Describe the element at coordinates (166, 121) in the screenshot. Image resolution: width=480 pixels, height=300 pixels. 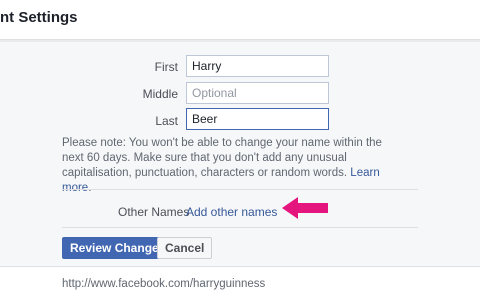
I see `last-name-label: Last` at that location.